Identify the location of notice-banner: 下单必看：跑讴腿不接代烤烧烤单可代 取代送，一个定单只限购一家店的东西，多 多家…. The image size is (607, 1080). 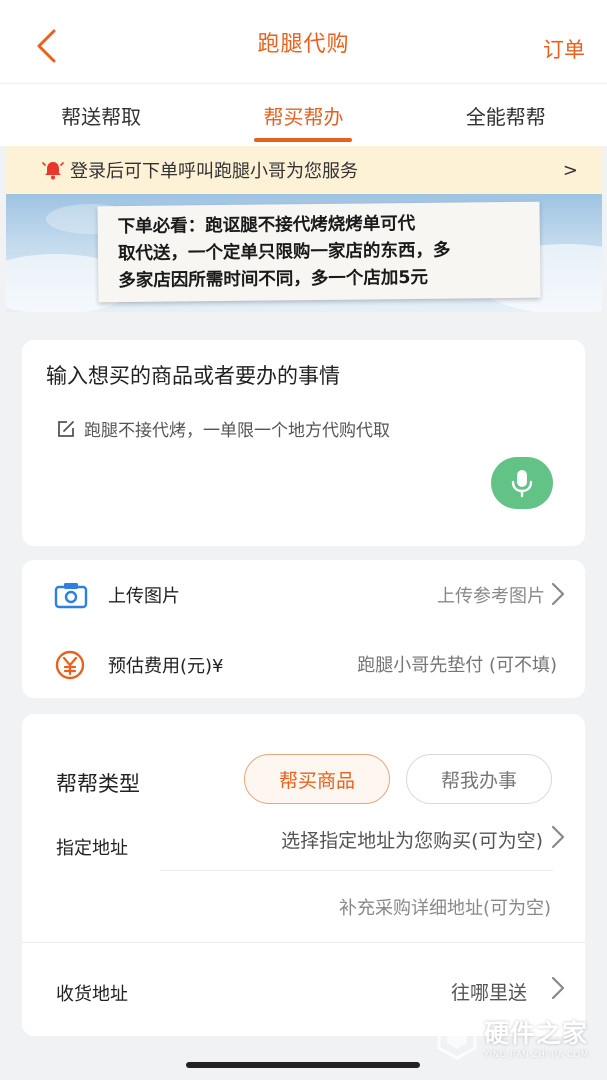
(304, 253).